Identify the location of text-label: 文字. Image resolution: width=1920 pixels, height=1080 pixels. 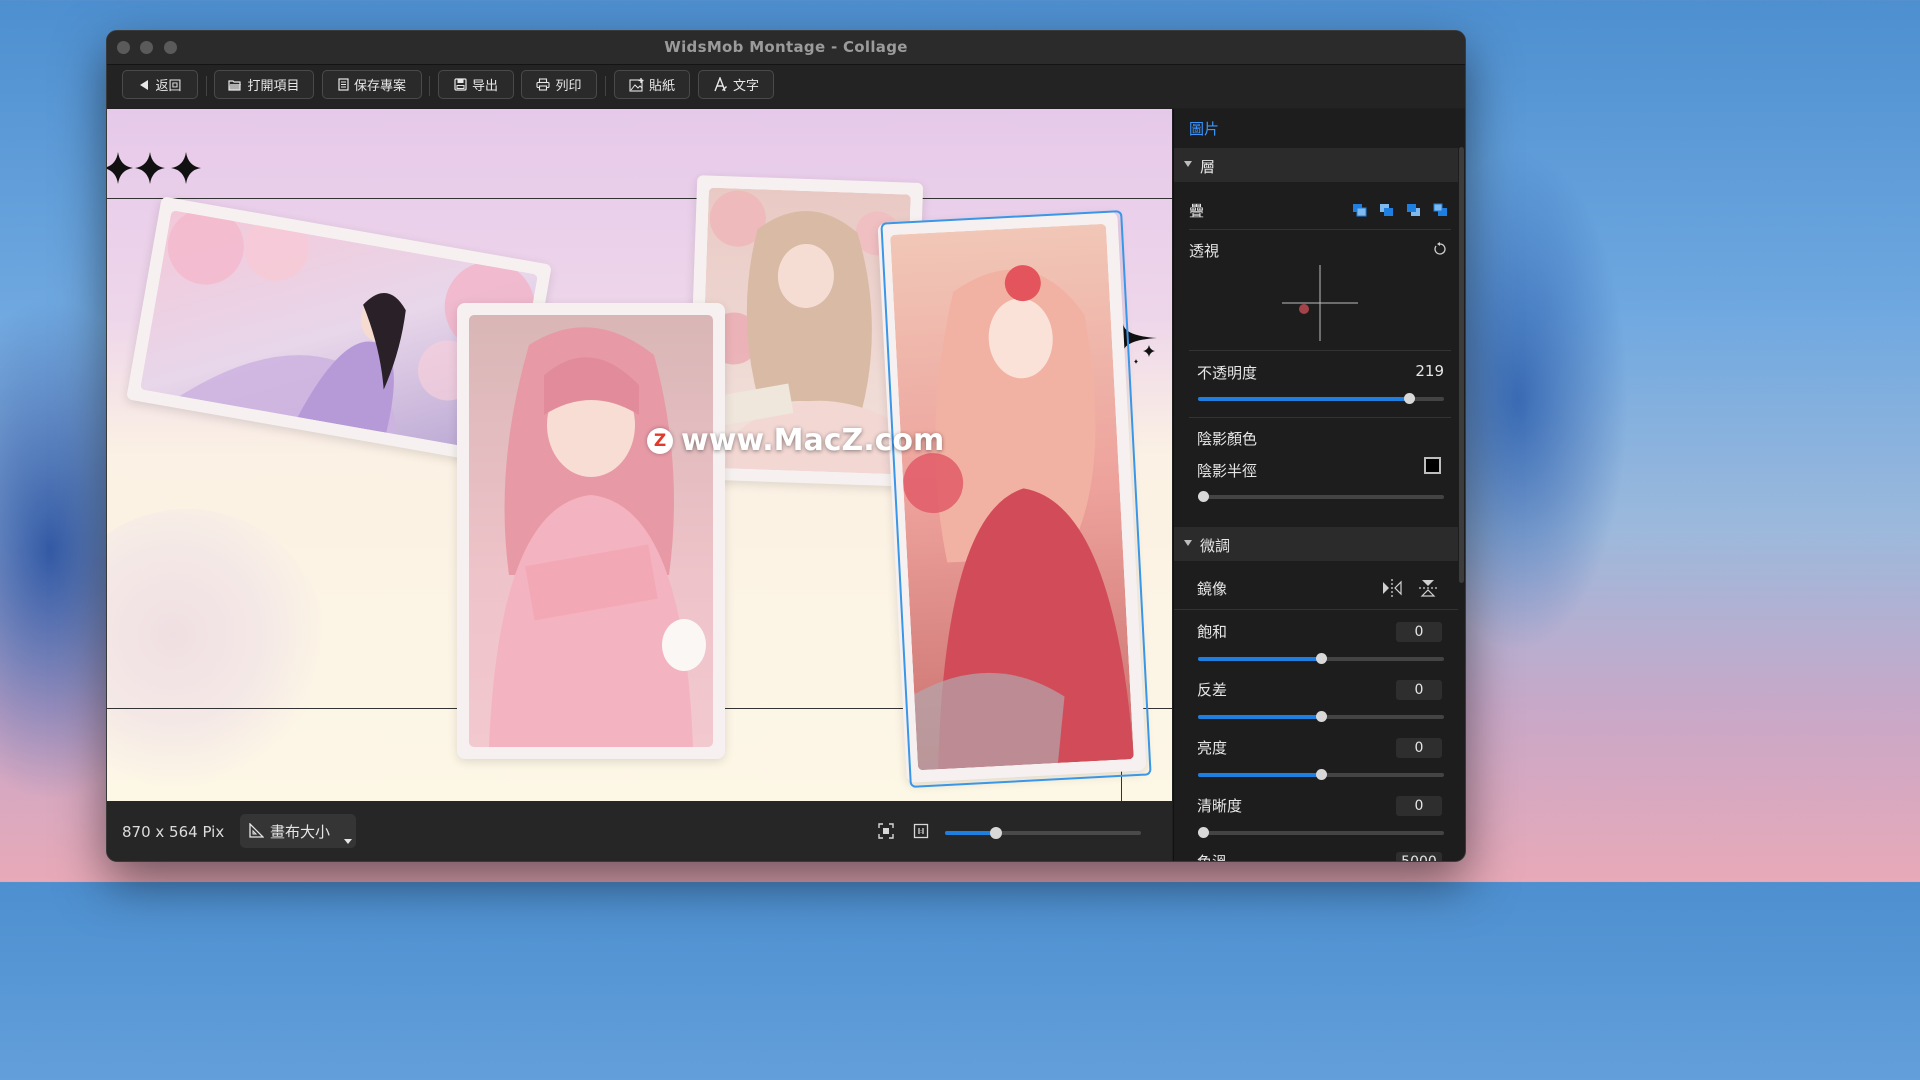
(745, 86).